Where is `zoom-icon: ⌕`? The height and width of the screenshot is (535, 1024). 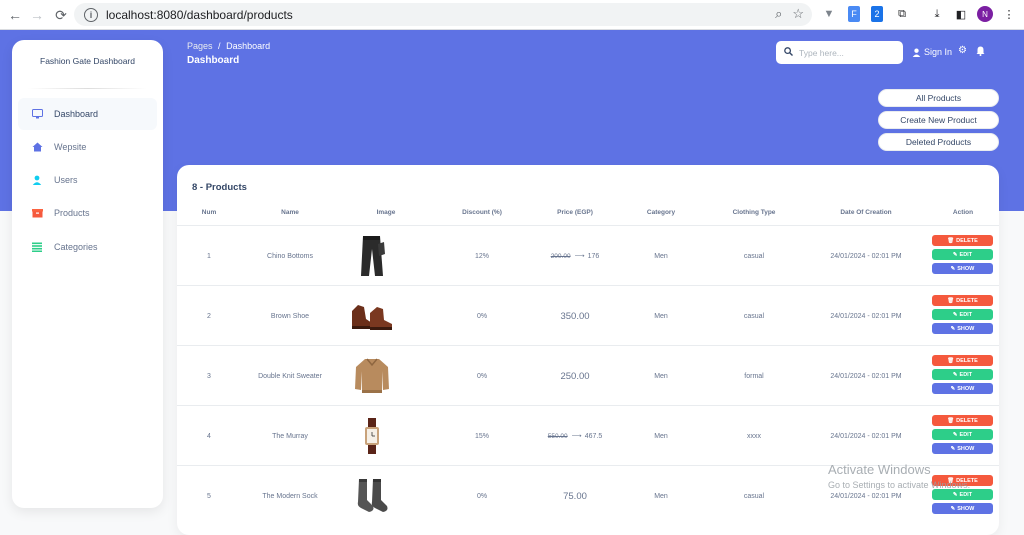
zoom-icon: ⌕ is located at coordinates (778, 14).